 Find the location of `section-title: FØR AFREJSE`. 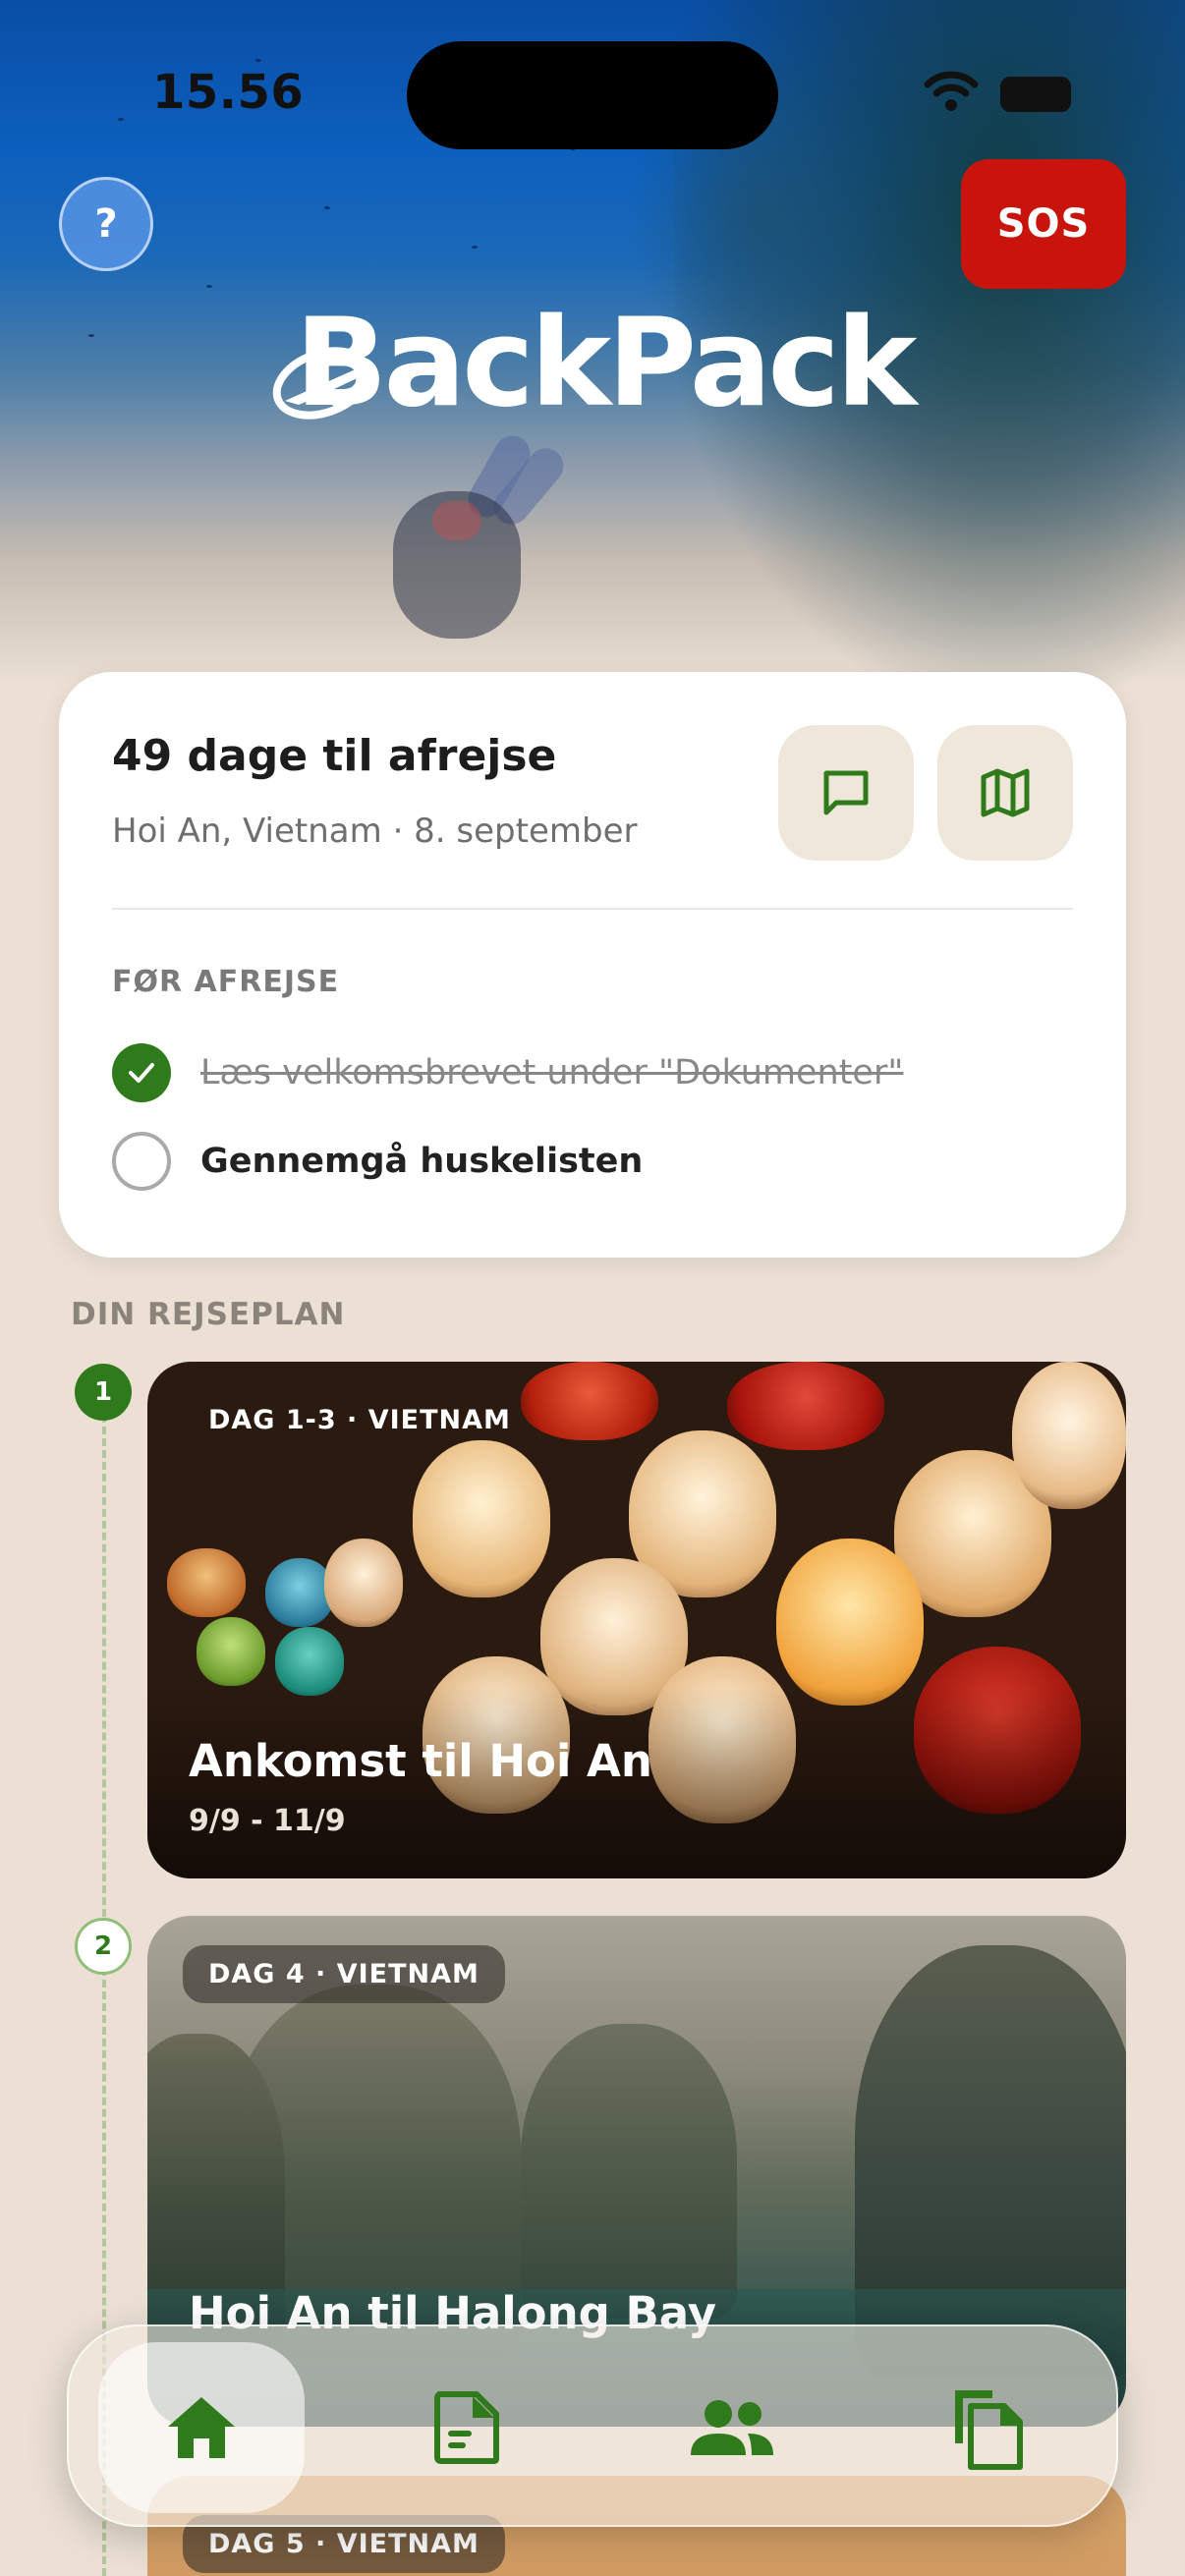

section-title: FØR AFREJSE is located at coordinates (226, 982).